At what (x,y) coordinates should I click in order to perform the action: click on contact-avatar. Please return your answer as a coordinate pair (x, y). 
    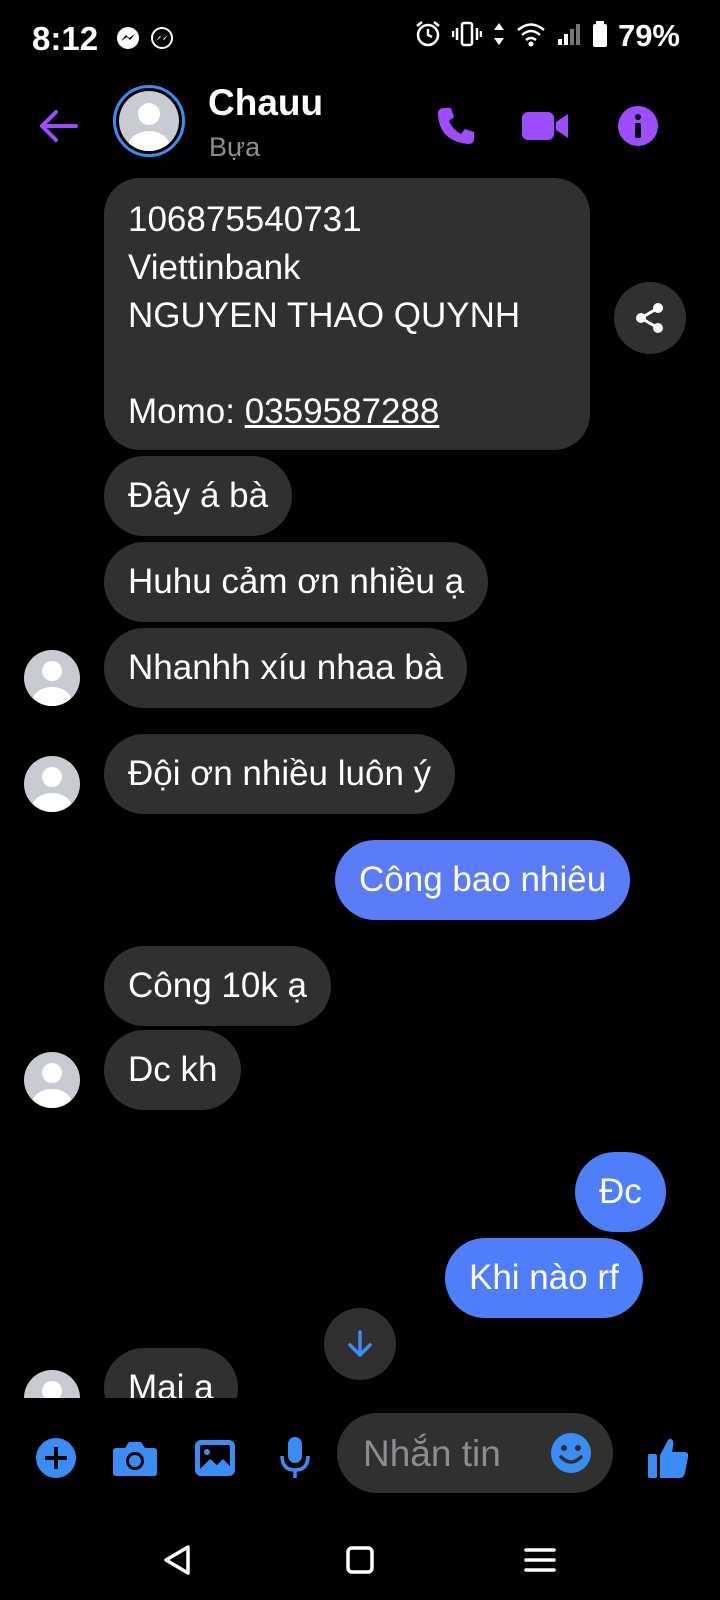
    Looking at the image, I should click on (149, 121).